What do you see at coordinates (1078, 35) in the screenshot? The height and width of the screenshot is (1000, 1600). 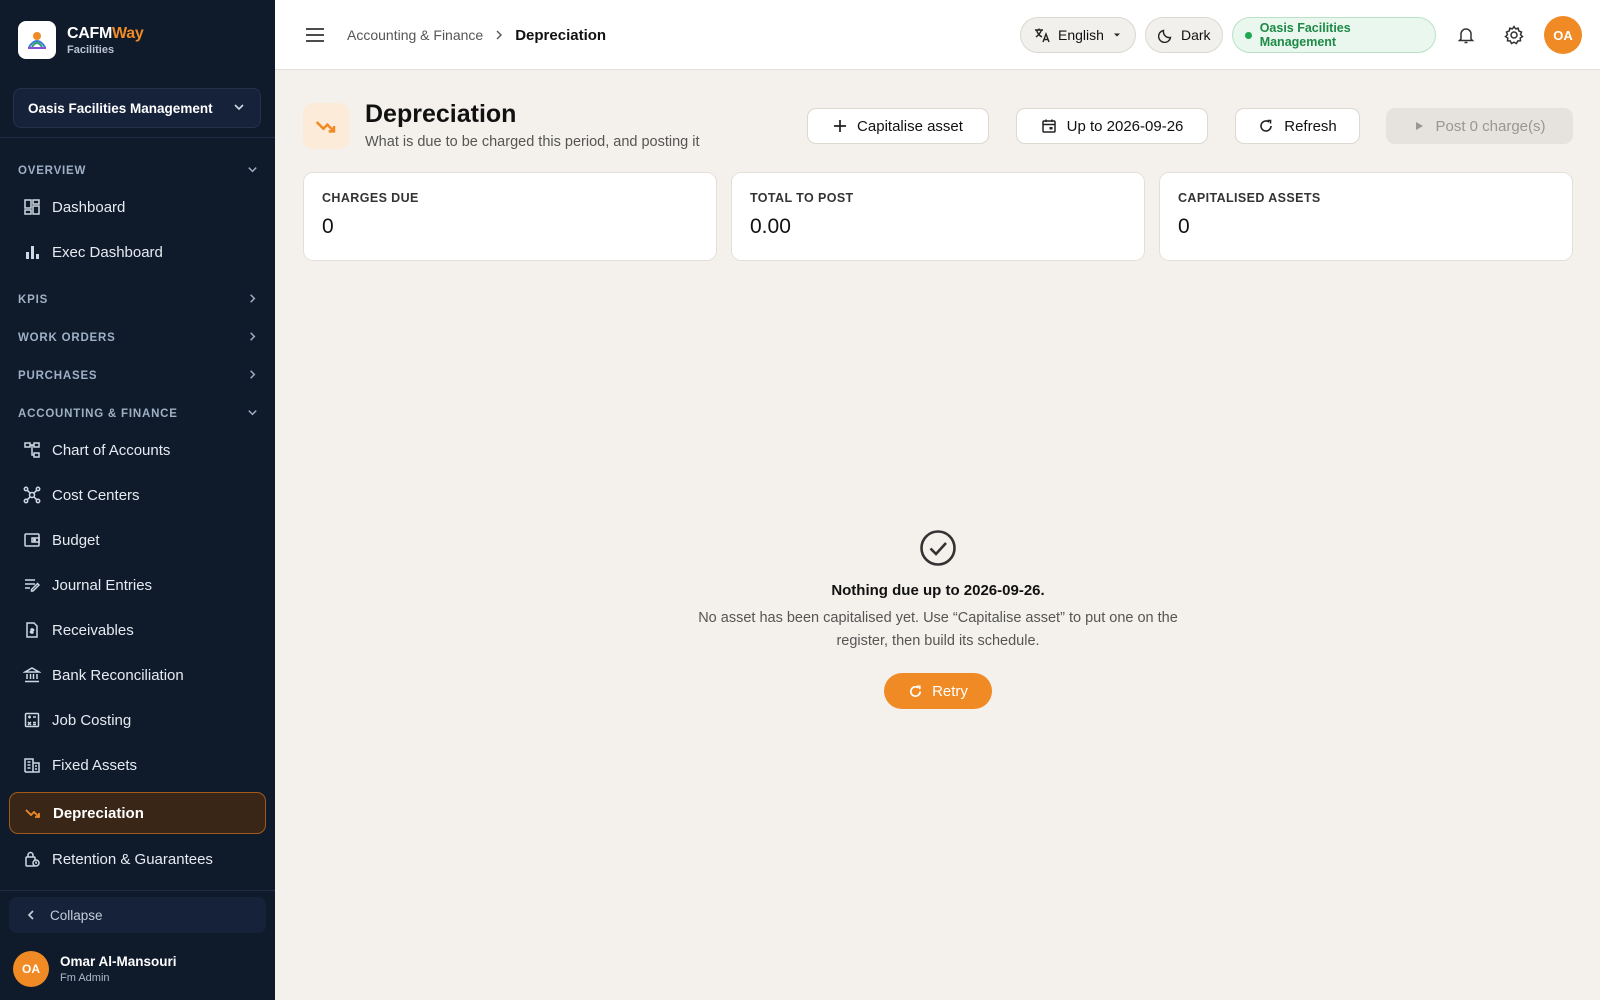 I see `language-select: English` at bounding box center [1078, 35].